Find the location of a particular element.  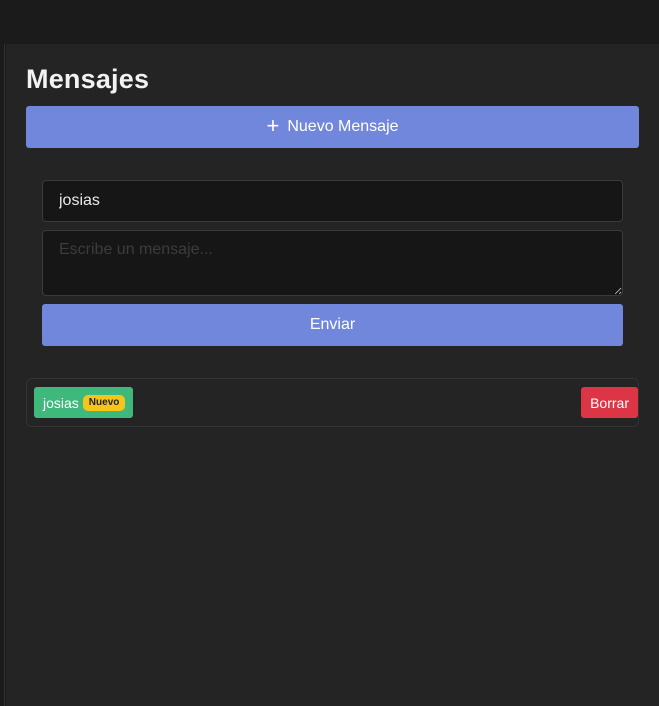

name-input is located at coordinates (332, 201).